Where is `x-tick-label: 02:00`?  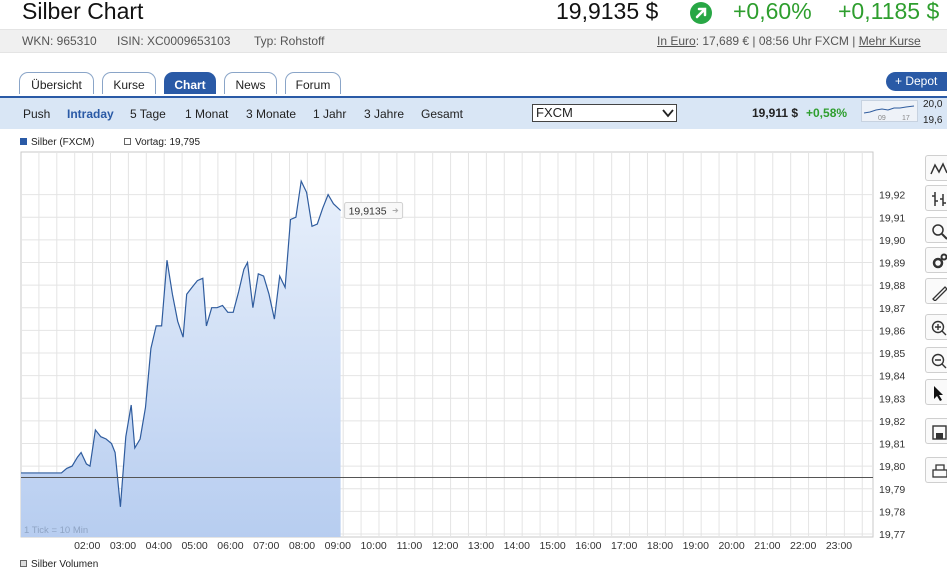
x-tick-label: 02:00 is located at coordinates (87, 546).